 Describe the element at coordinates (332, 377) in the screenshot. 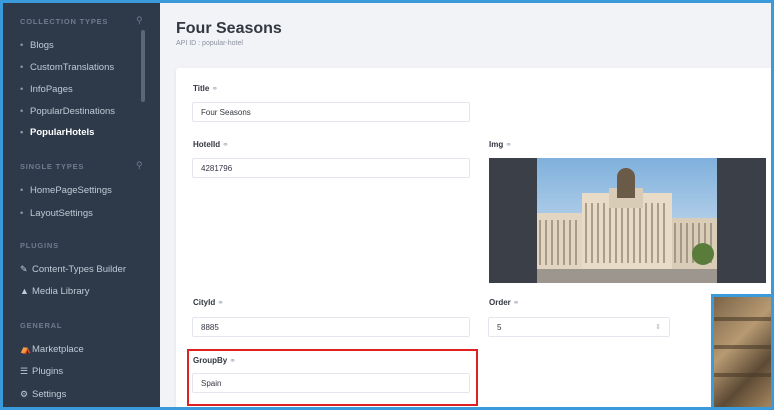

I see `groupby-highlight-box` at that location.